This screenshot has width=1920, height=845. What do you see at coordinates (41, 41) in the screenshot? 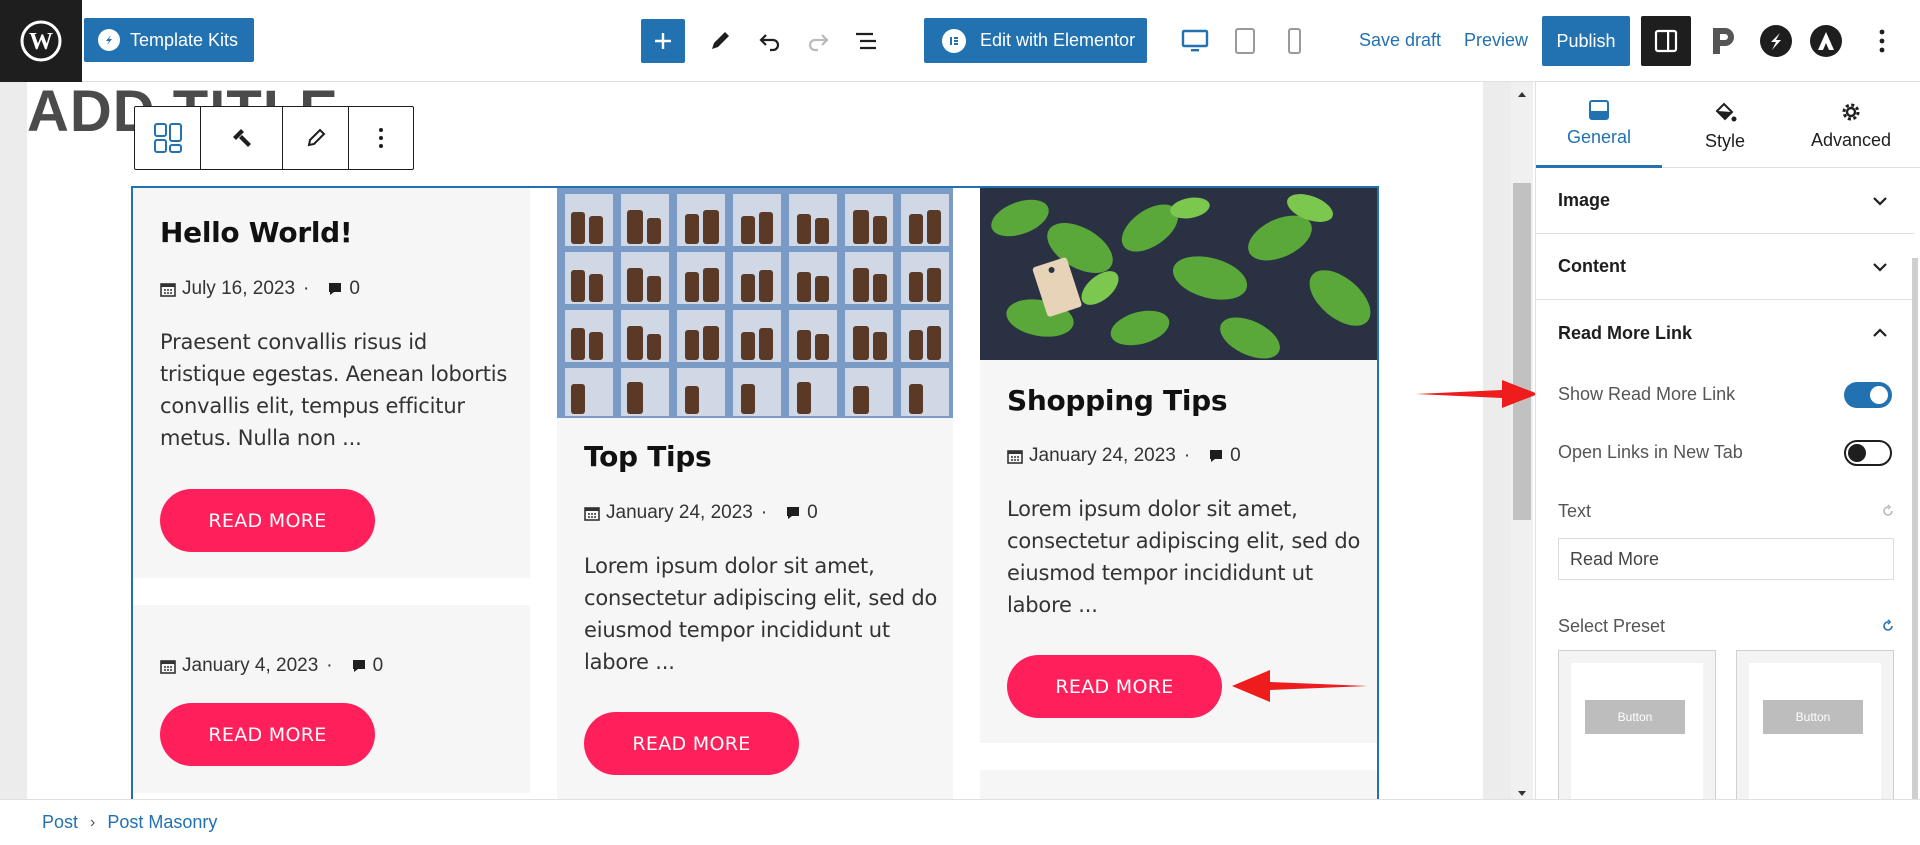
I see `wordpress-logo-button: W` at bounding box center [41, 41].